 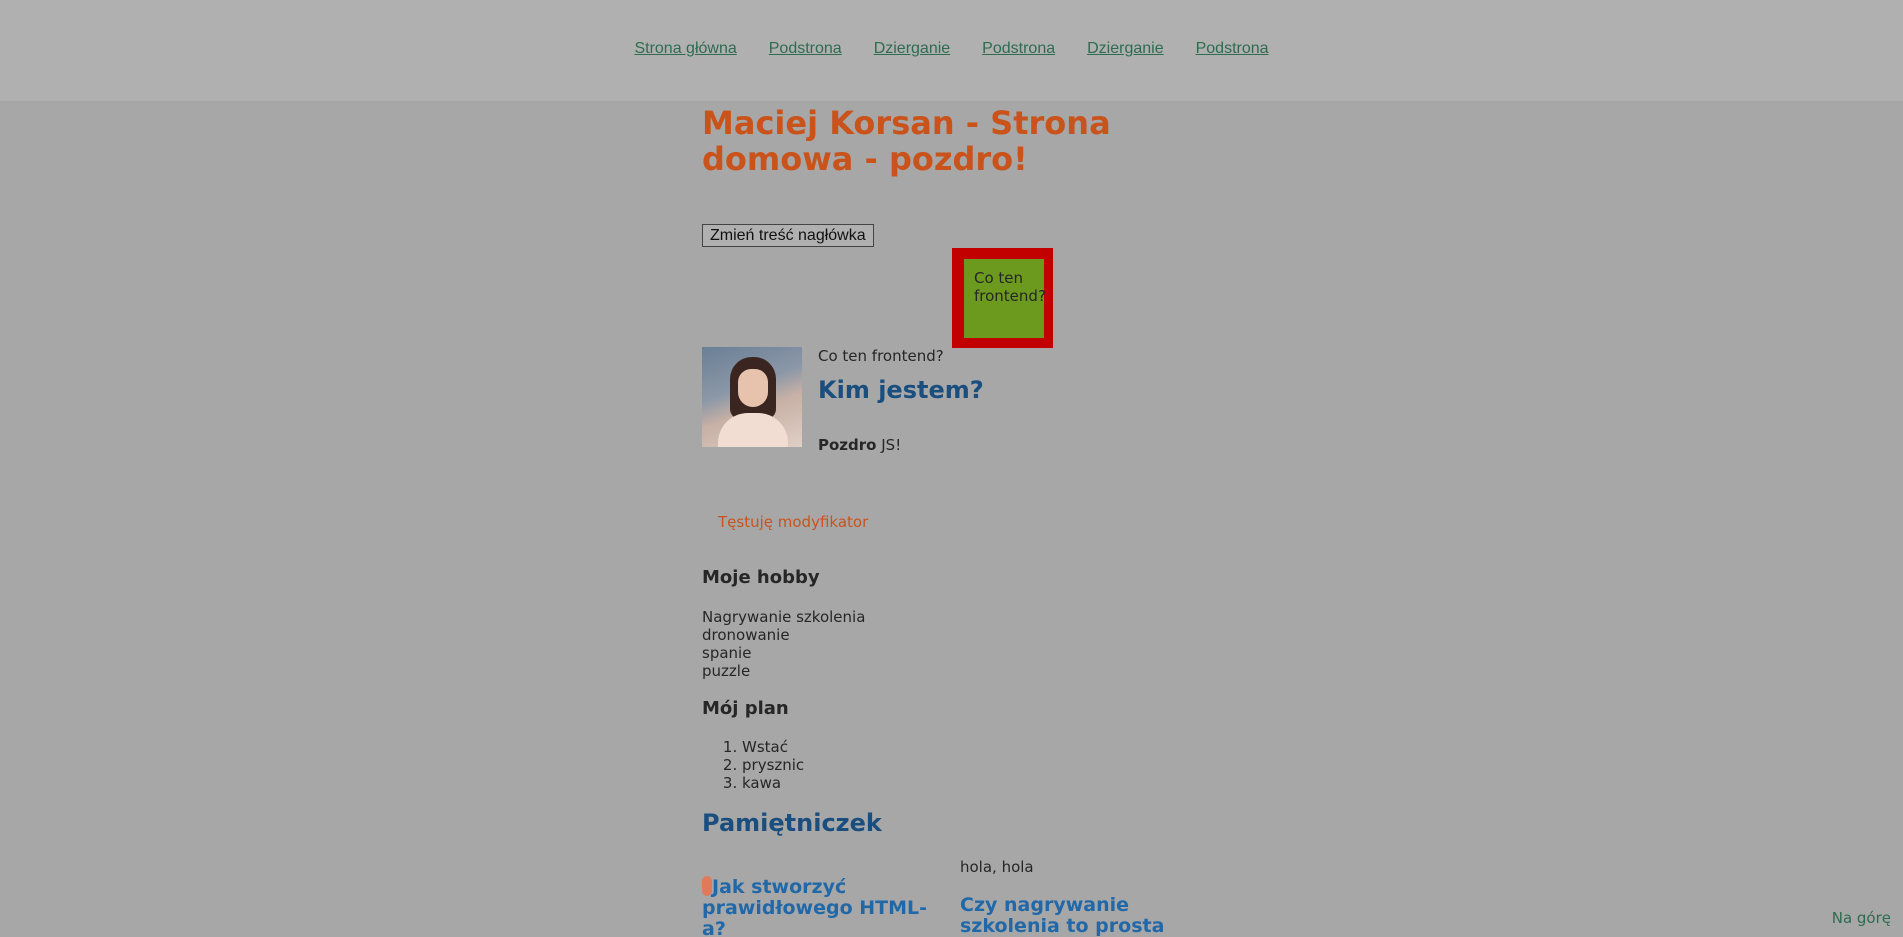 I want to click on back-to-top-link: Na górę, so click(x=1861, y=918).